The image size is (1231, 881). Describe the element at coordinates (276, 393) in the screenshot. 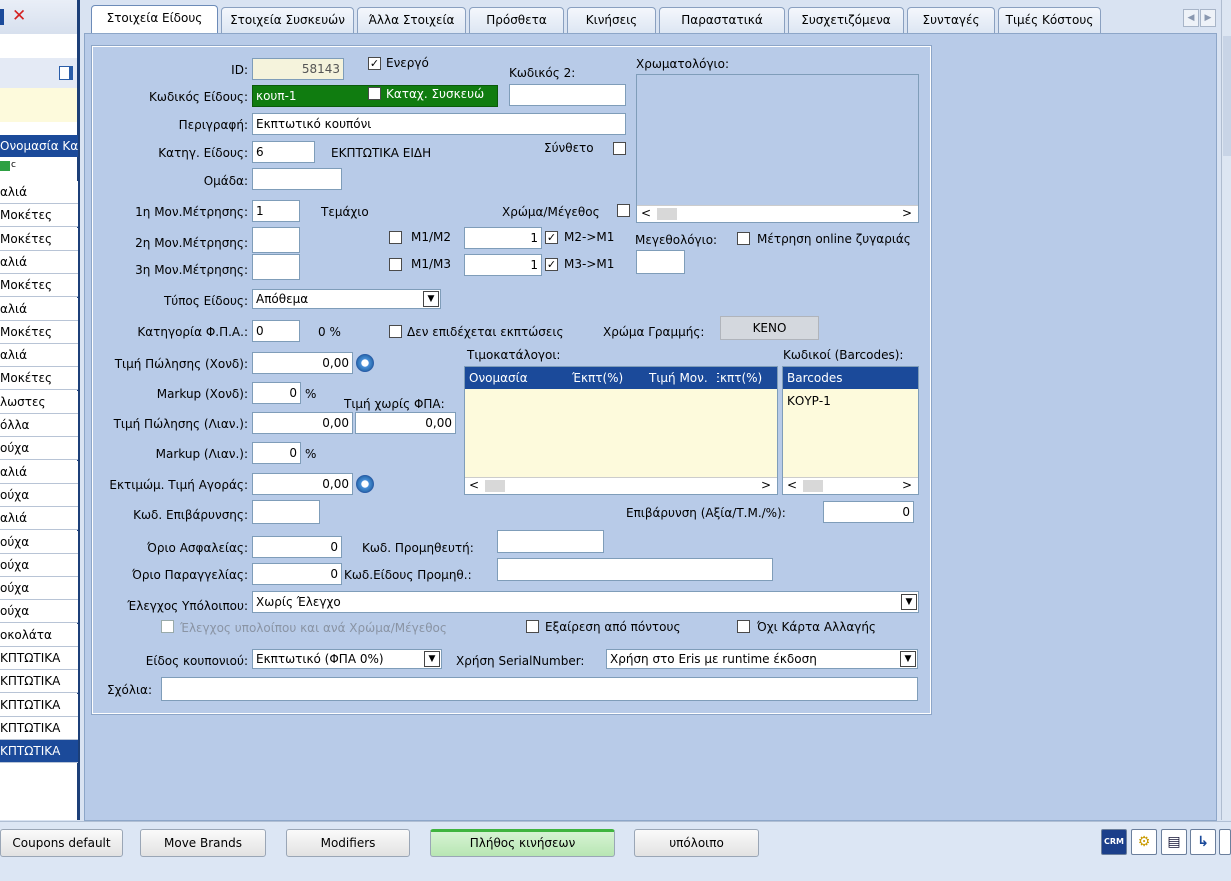

I see `markup-w-field: 0` at that location.